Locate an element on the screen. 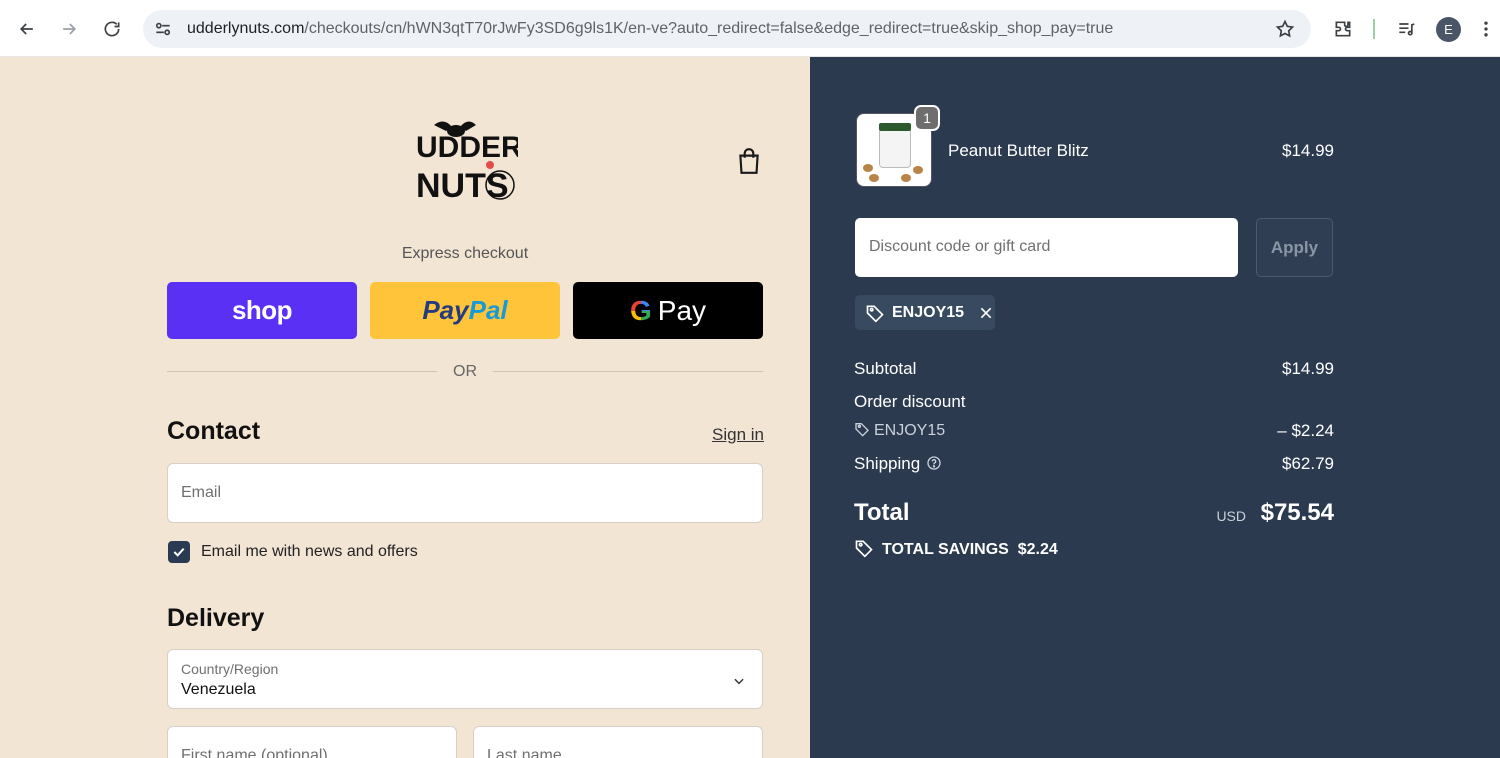  total-savings: TOTAL SAVINGS $2.24 is located at coordinates (956, 548).